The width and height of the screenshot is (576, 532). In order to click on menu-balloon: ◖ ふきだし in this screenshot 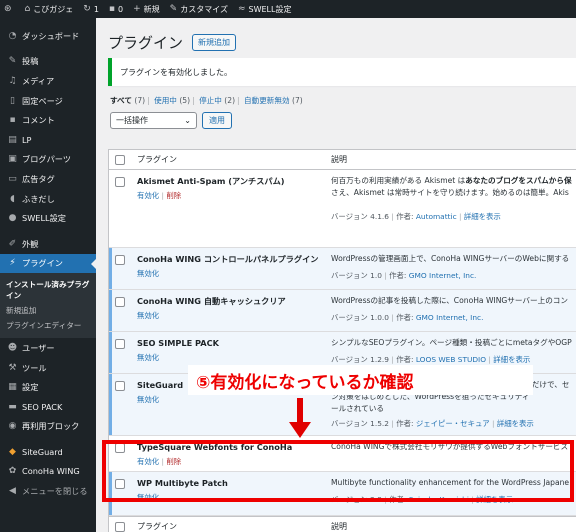, I will do `click(48, 199)`.